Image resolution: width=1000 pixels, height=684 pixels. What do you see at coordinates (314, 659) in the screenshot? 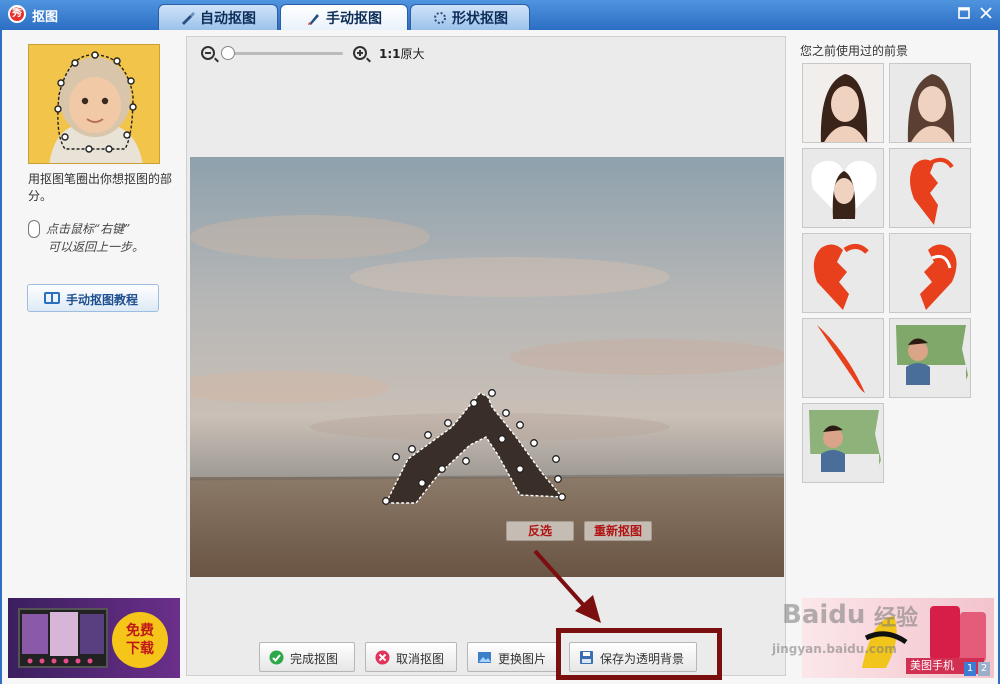
I see `finish-label: 完成抠图` at bounding box center [314, 659].